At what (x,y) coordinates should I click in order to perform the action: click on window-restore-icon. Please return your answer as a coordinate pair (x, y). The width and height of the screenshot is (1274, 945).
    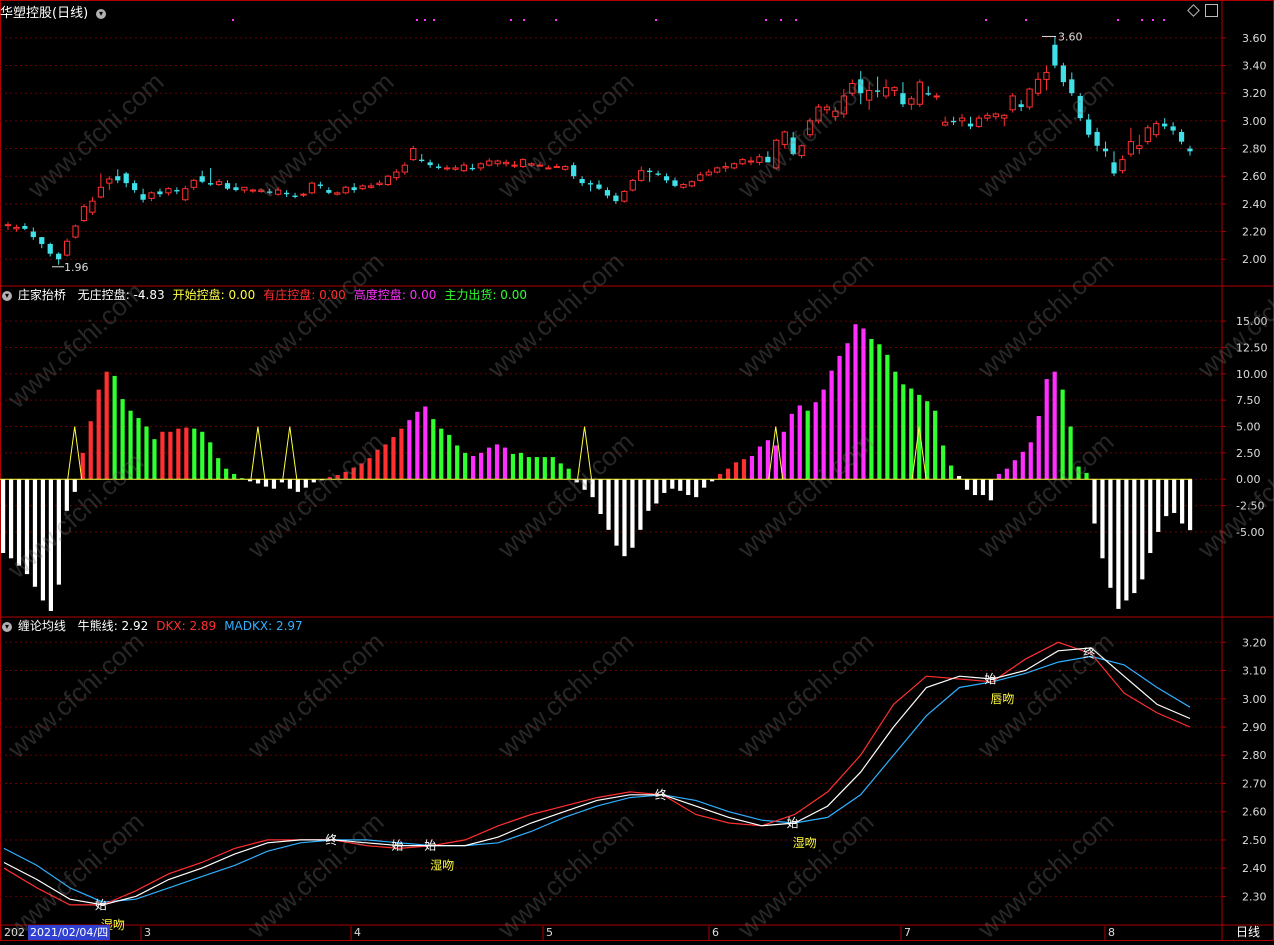
    Looking at the image, I should click on (1211, 10).